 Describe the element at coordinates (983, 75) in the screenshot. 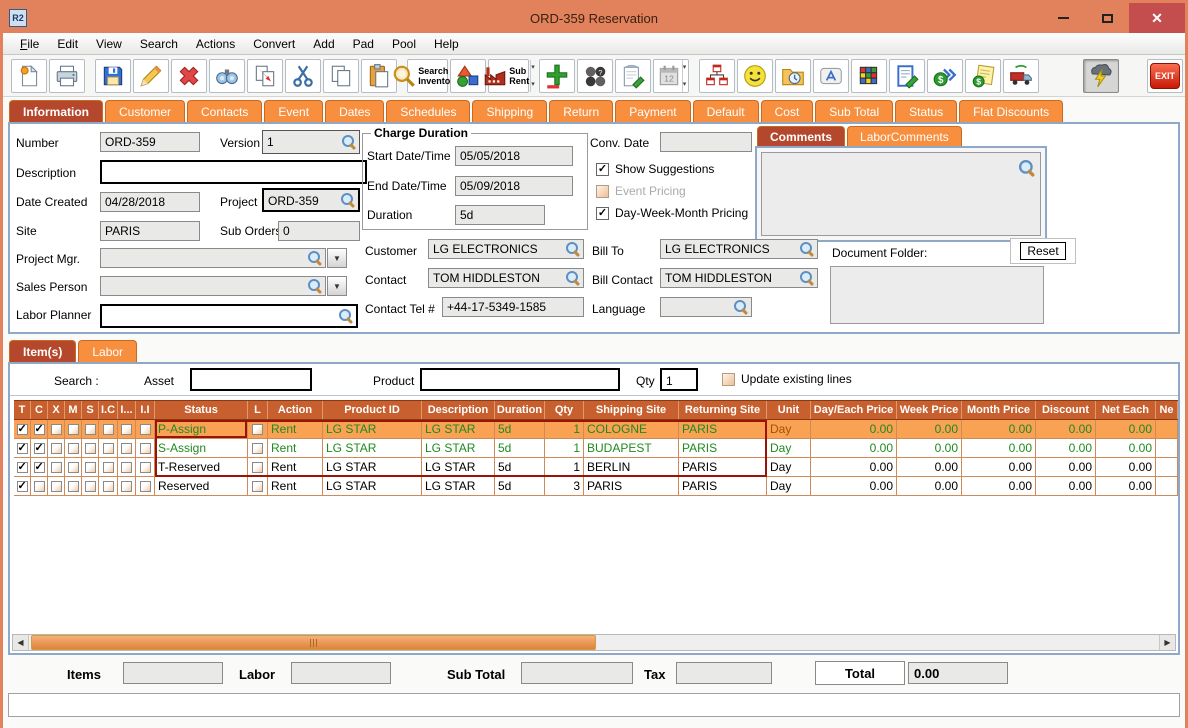

I see `invoice-dollar-button: $` at that location.